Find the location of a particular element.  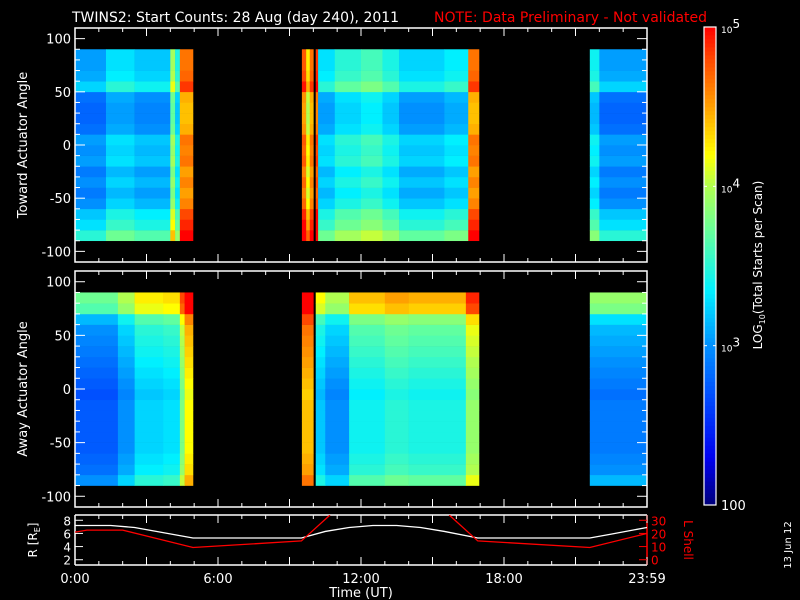

lshell-tick-label: 0 is located at coordinates (655, 561).